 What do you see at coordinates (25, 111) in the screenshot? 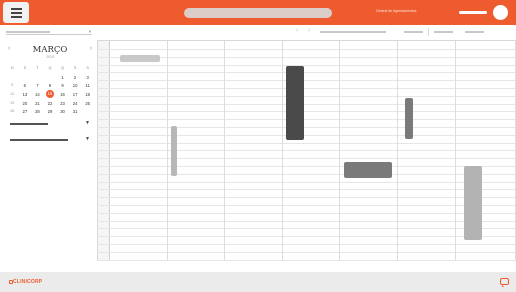
I see `calendar-day: 27` at bounding box center [25, 111].